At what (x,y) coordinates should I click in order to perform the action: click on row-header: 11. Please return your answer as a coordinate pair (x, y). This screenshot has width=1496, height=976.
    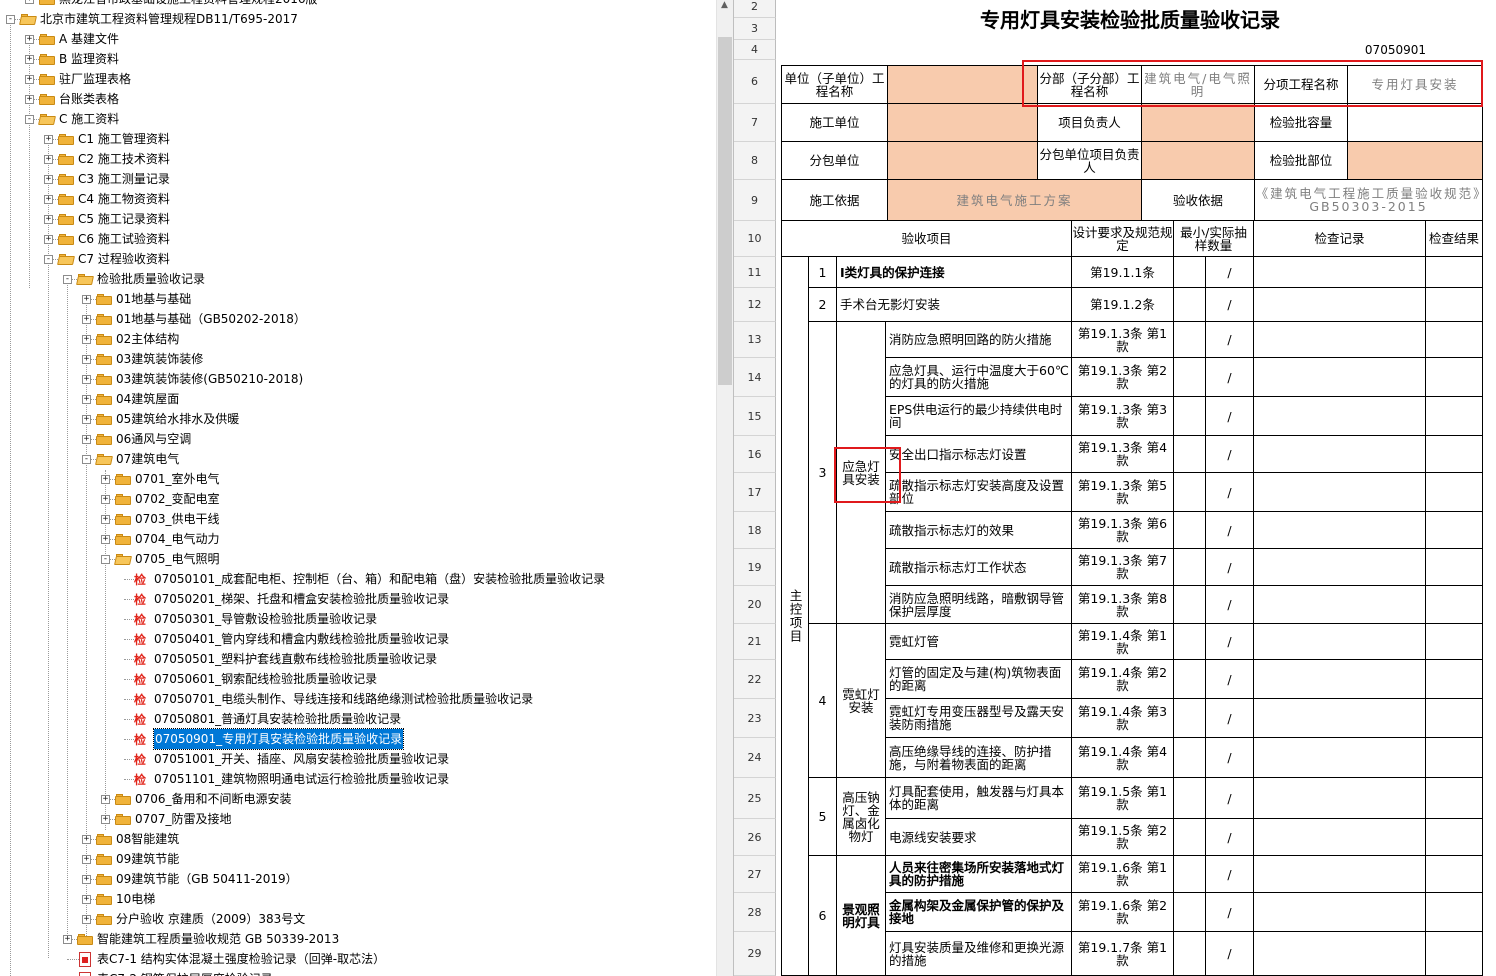
    Looking at the image, I should click on (755, 272).